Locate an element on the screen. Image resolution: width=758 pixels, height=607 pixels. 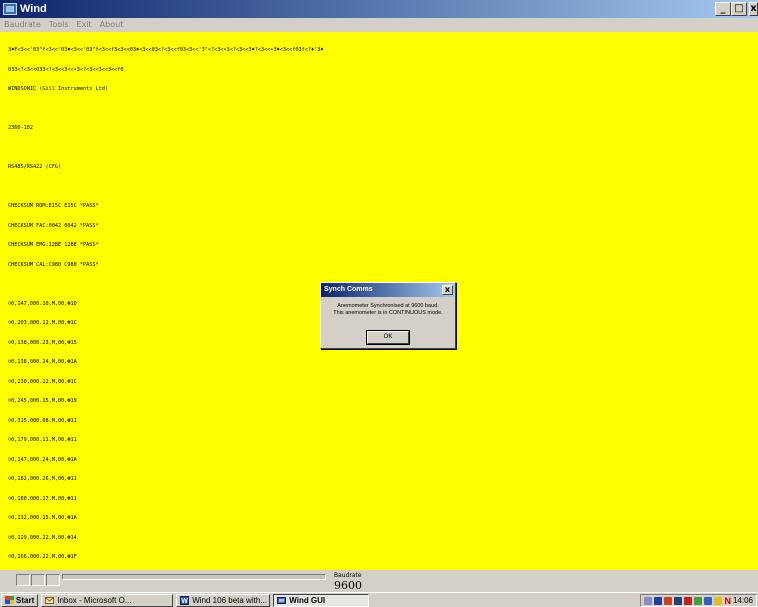
taskbar-item-label: Wind GUI is located at coordinates (307, 600).